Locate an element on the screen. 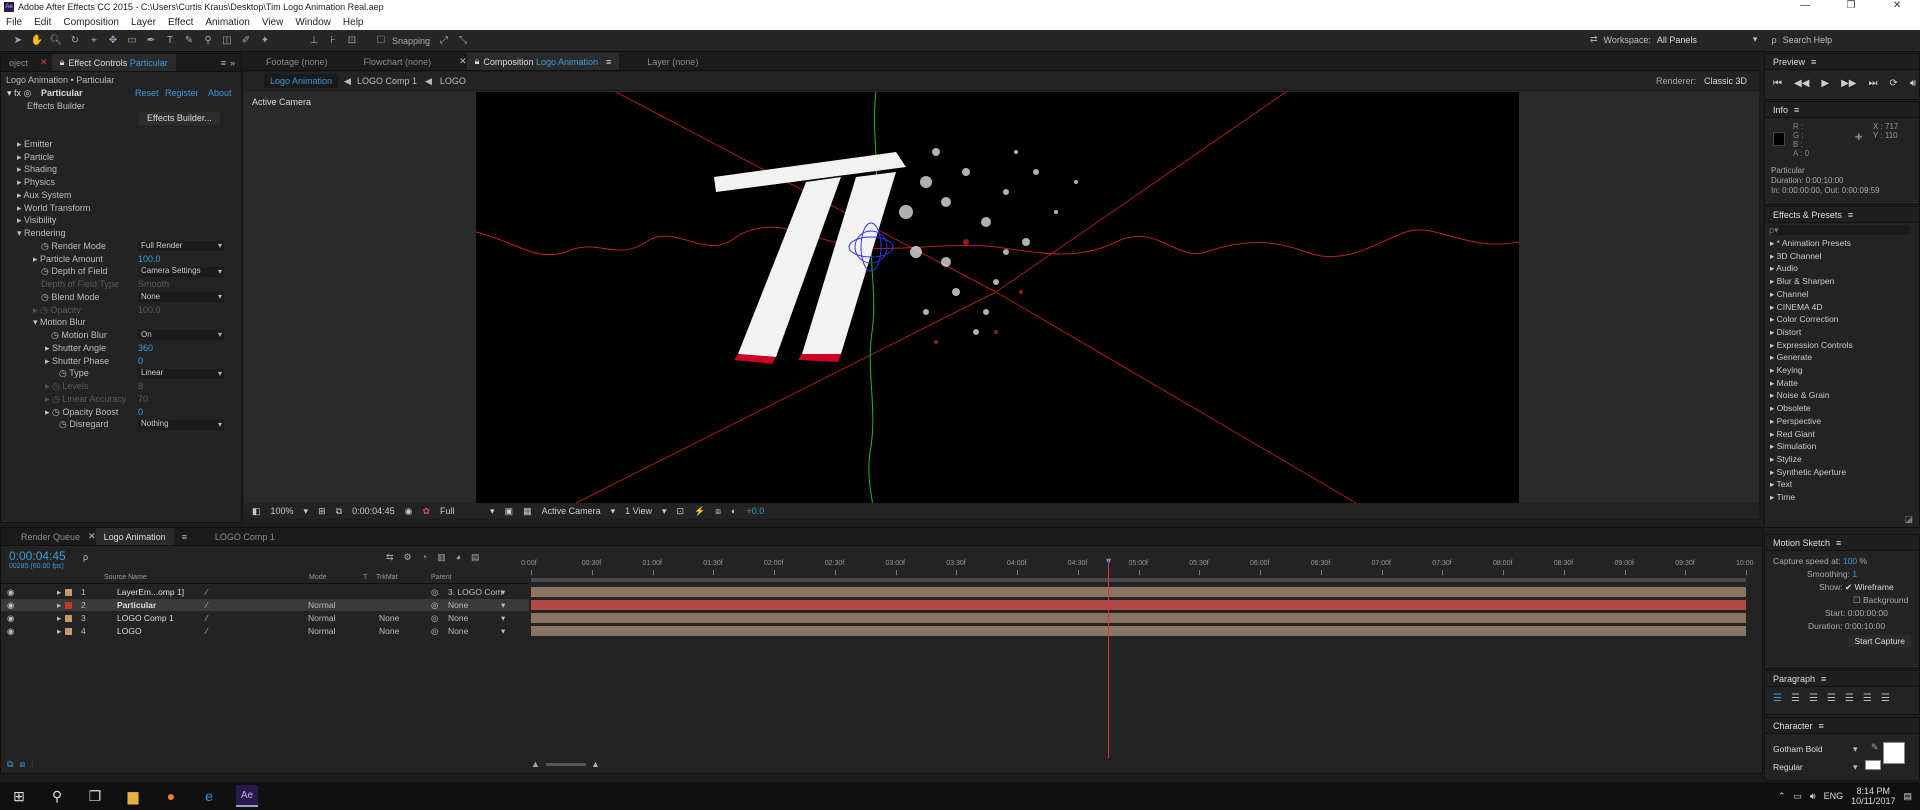 This screenshot has width=1920, height=810. local-axis-mode-icon: ⊥ is located at coordinates (314, 41).